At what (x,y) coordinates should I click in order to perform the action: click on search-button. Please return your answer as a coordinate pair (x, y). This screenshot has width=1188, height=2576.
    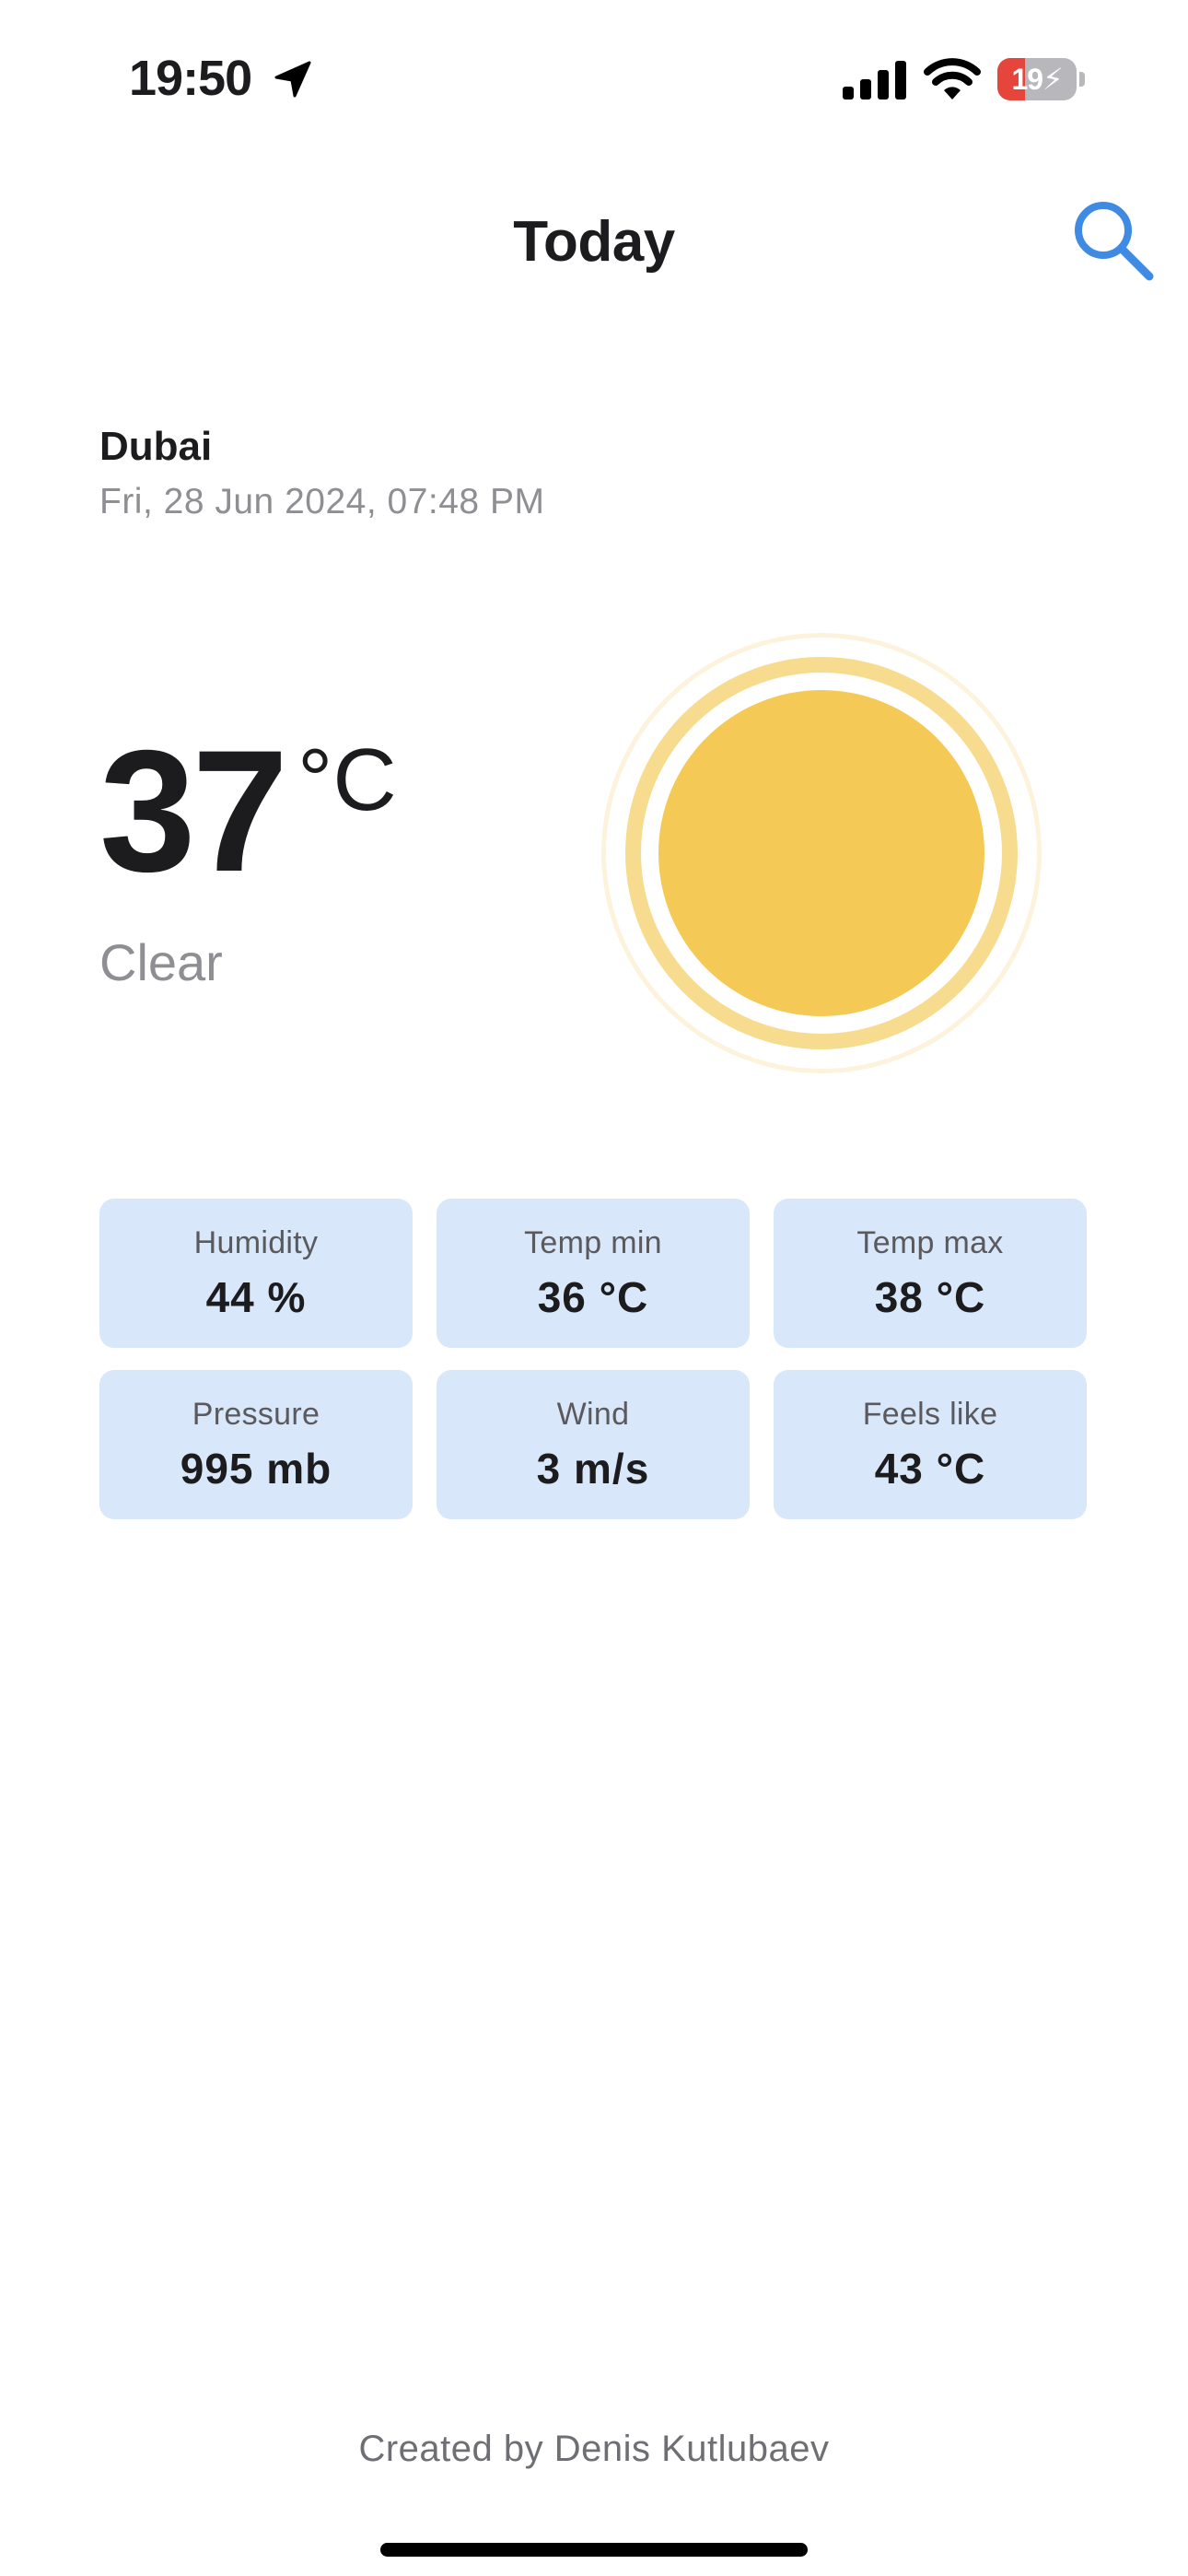
    Looking at the image, I should click on (1114, 239).